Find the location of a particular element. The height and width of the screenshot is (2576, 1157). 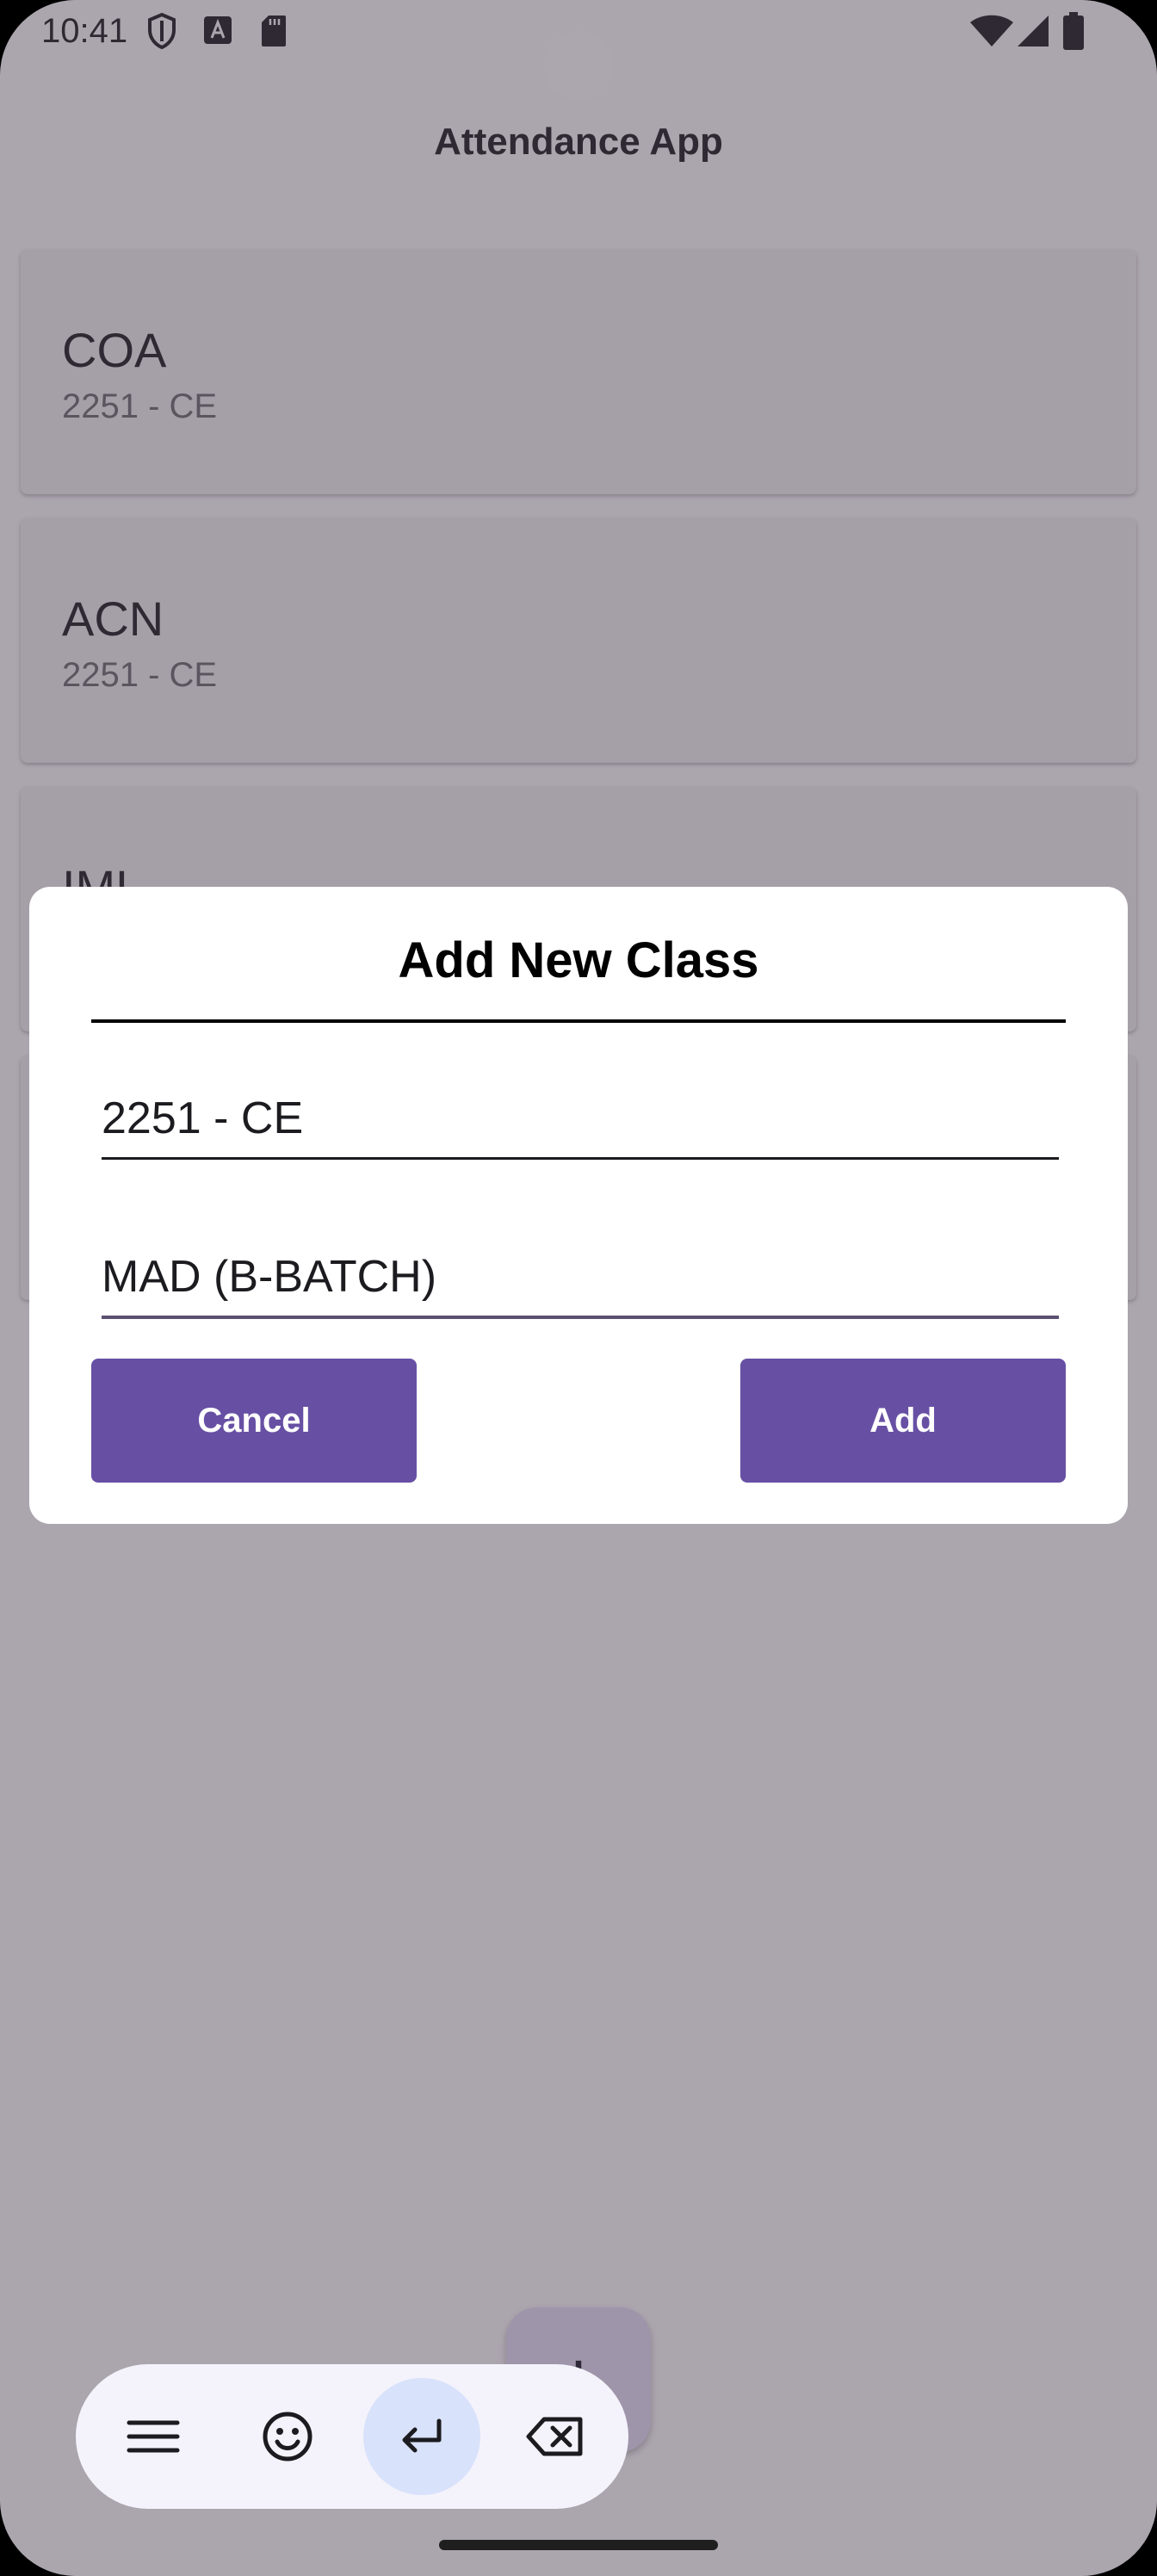

keyboard-toolbar is located at coordinates (352, 2436).